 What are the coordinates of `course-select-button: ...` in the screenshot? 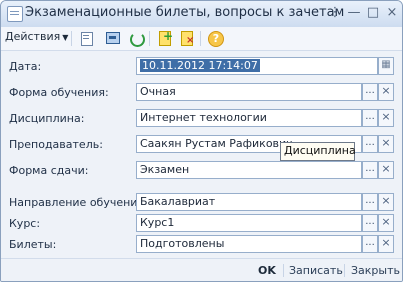 It's located at (370, 223).